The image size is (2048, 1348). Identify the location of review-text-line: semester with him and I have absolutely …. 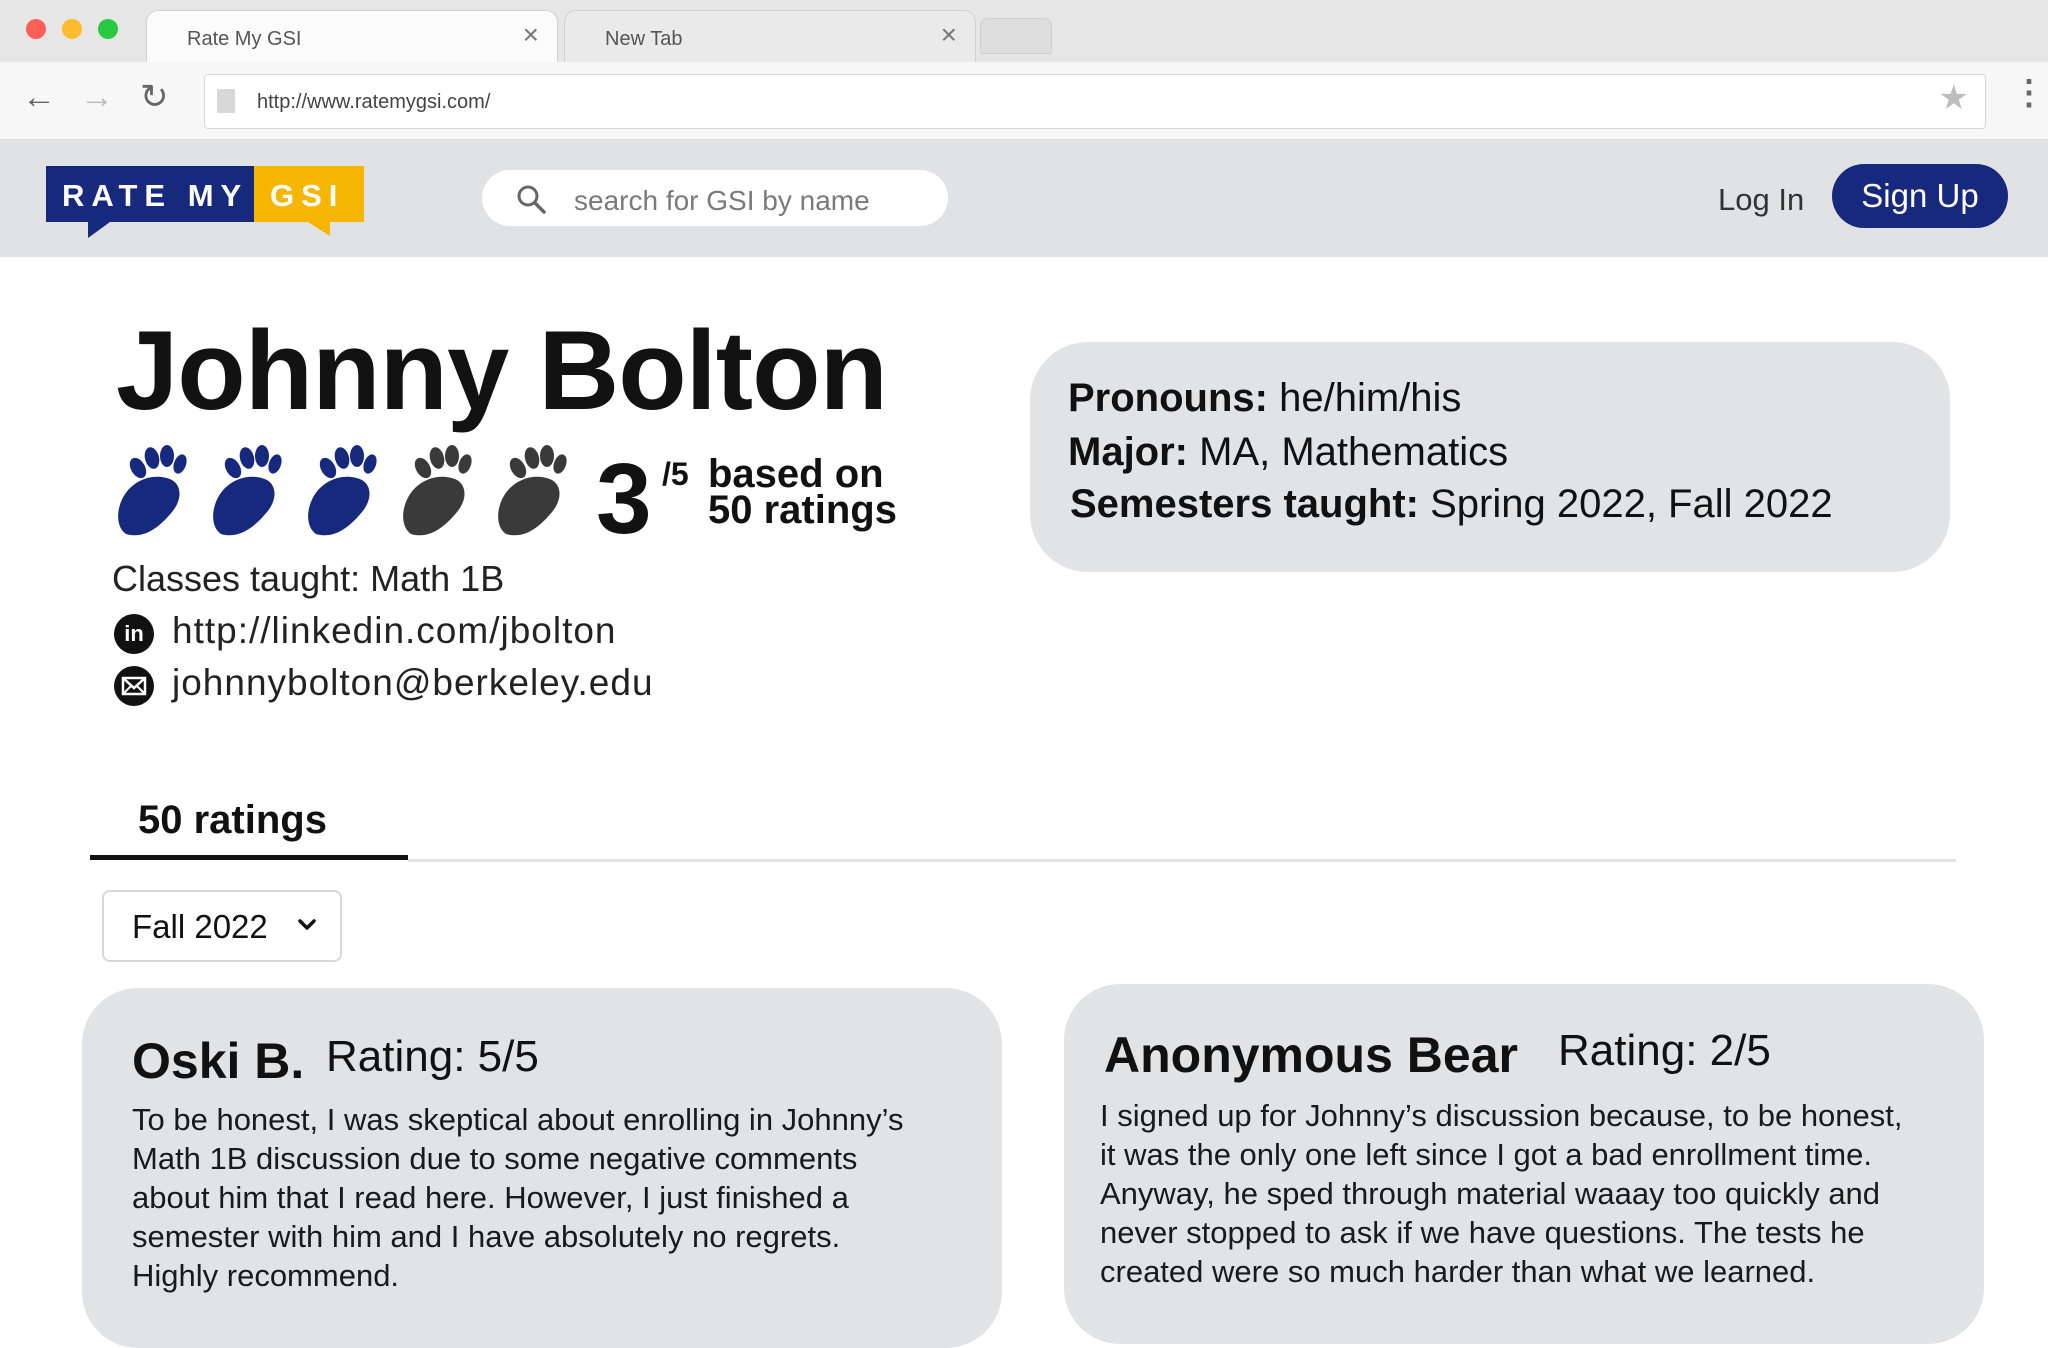
(486, 1236).